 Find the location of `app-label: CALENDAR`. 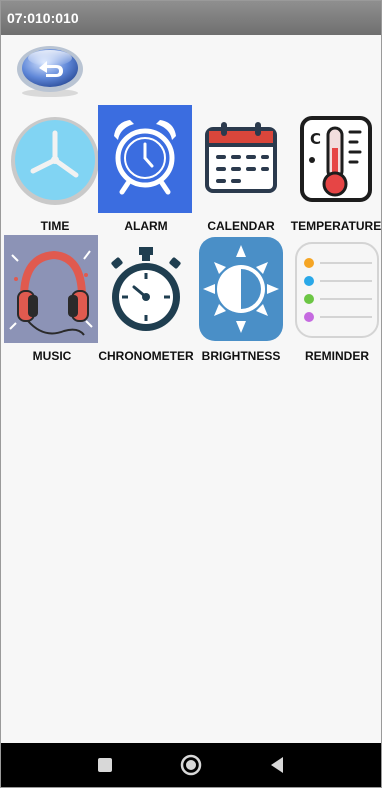

app-label: CALENDAR is located at coordinates (241, 226).